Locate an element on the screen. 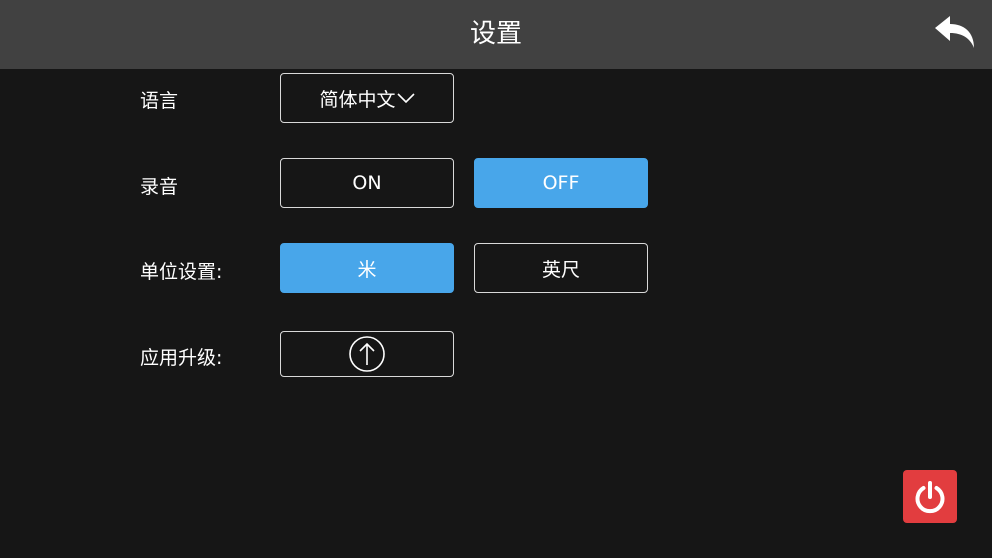 This screenshot has height=558, width=992. language-dropdown: 简体中文 is located at coordinates (367, 98).